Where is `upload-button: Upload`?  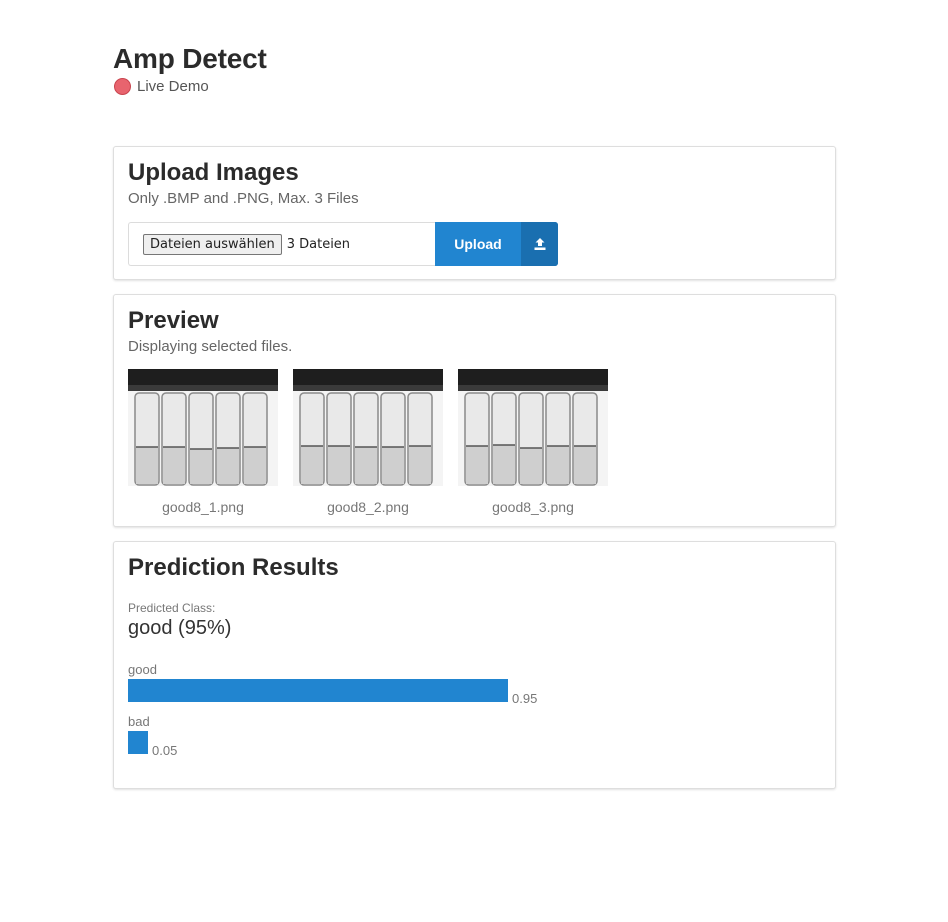 upload-button: Upload is located at coordinates (496, 244).